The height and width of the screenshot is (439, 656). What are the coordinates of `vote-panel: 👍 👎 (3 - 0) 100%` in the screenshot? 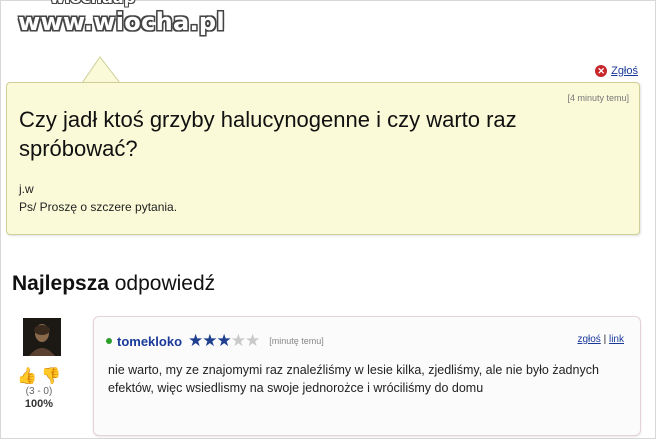 It's located at (39, 388).